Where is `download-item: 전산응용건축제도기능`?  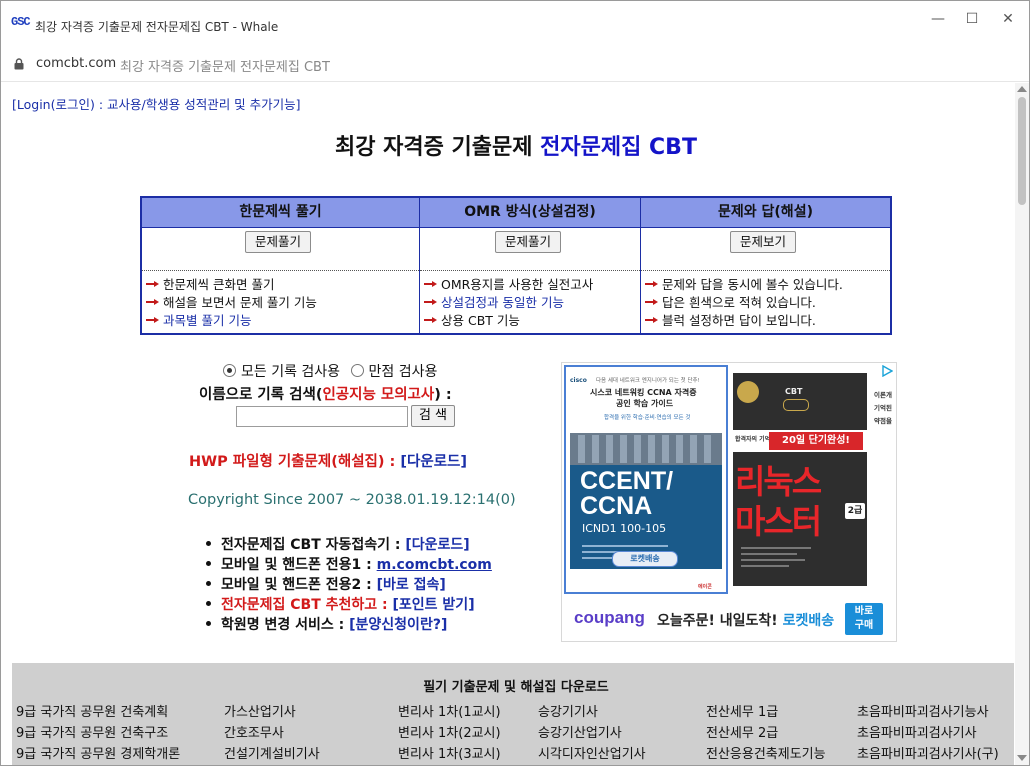 download-item: 전산응용건축제도기능 is located at coordinates (766, 752).